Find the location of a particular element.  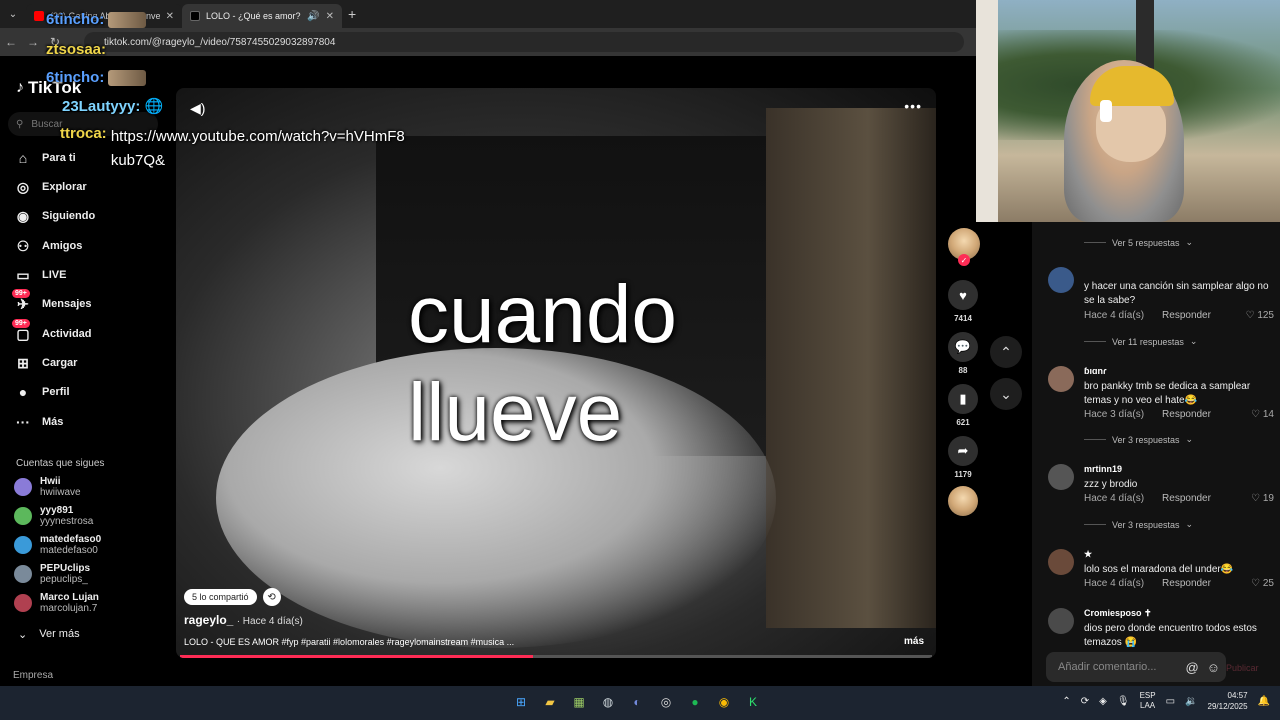

video-progress-bar is located at coordinates (556, 656).